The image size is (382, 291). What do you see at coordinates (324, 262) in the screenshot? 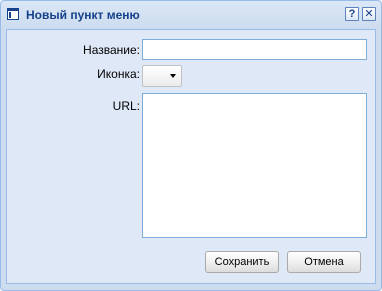
I see `cancel-button: Отмена` at bounding box center [324, 262].